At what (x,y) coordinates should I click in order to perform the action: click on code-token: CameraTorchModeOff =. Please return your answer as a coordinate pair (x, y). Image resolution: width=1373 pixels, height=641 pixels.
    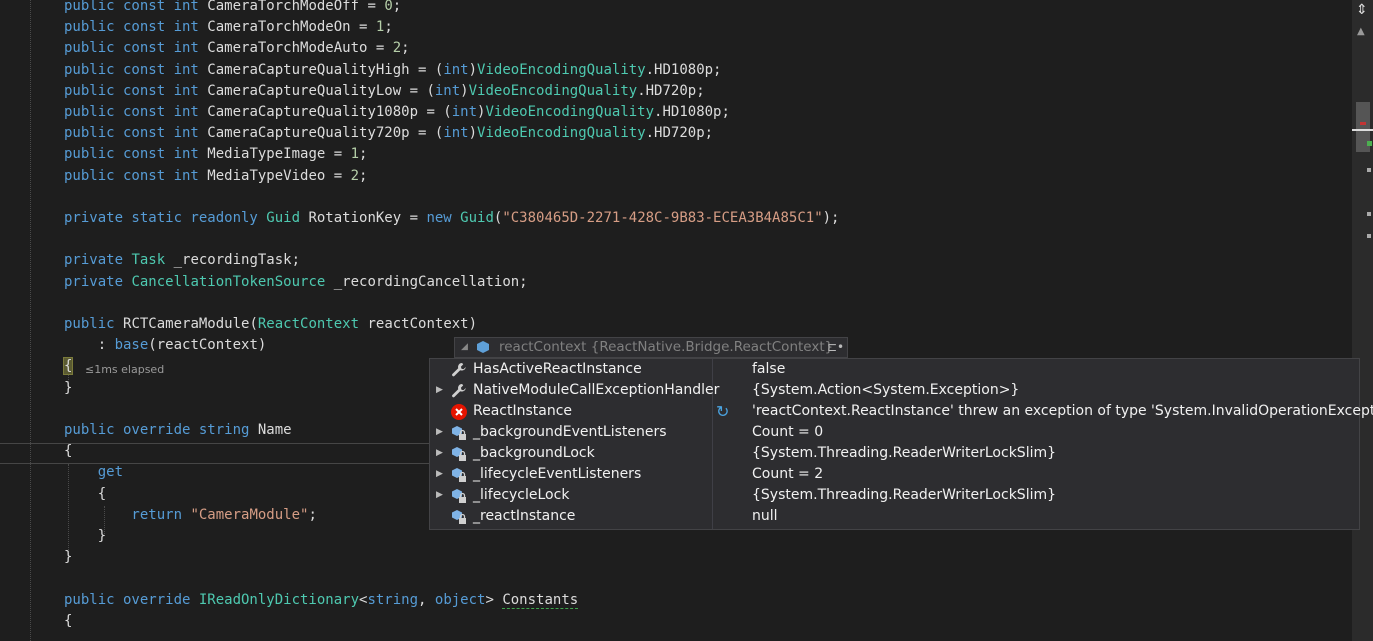
    Looking at the image, I should click on (296, 7).